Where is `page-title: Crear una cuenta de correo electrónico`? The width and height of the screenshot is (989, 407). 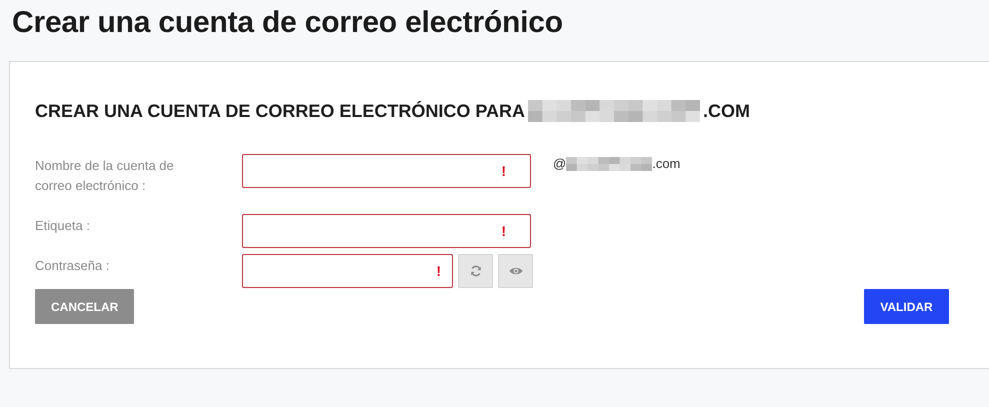 page-title: Crear una cuenta de correo electrónico is located at coordinates (287, 23).